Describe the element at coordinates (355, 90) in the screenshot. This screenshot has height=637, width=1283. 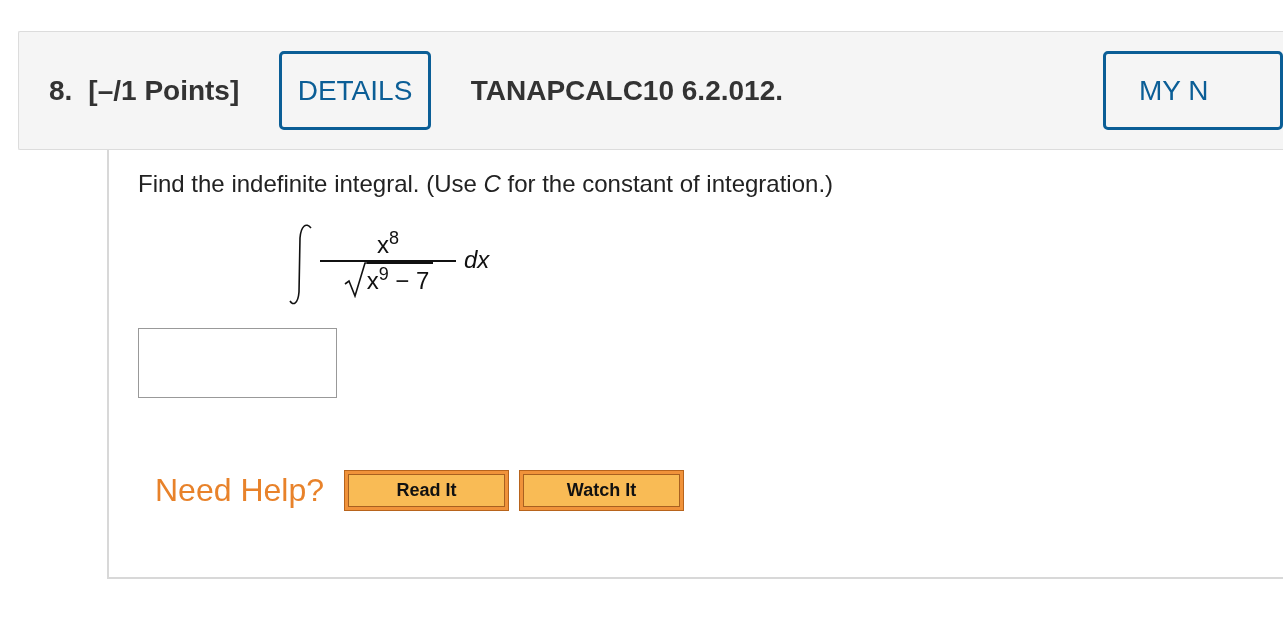
I see `details-button: DETAILS` at that location.